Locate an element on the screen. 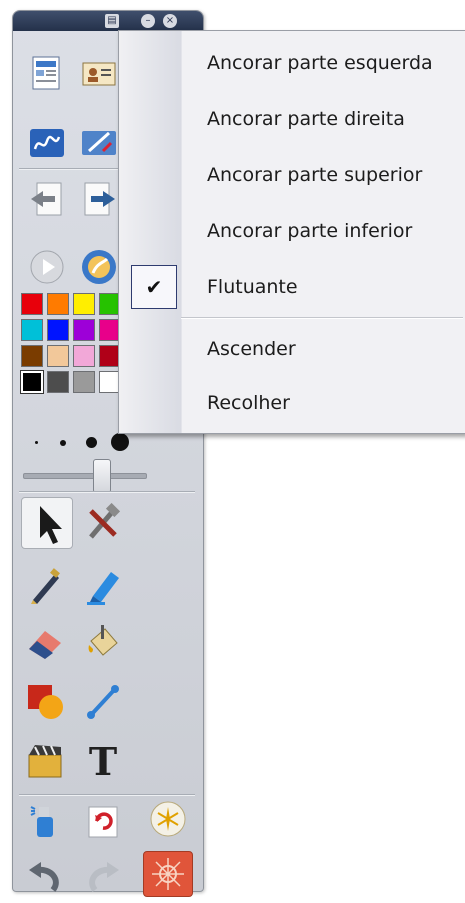  menu-item-label: Ancorar parte inferior is located at coordinates (310, 231).